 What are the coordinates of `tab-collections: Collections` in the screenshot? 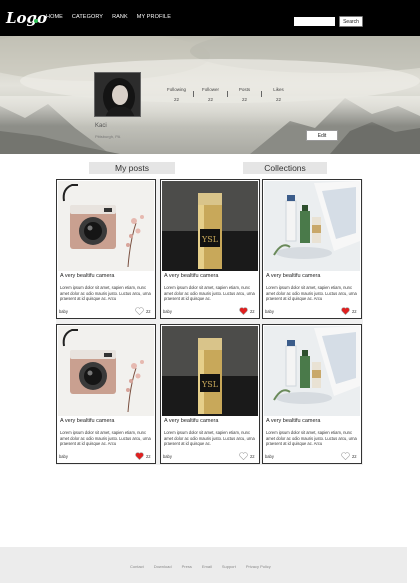 It's located at (285, 168).